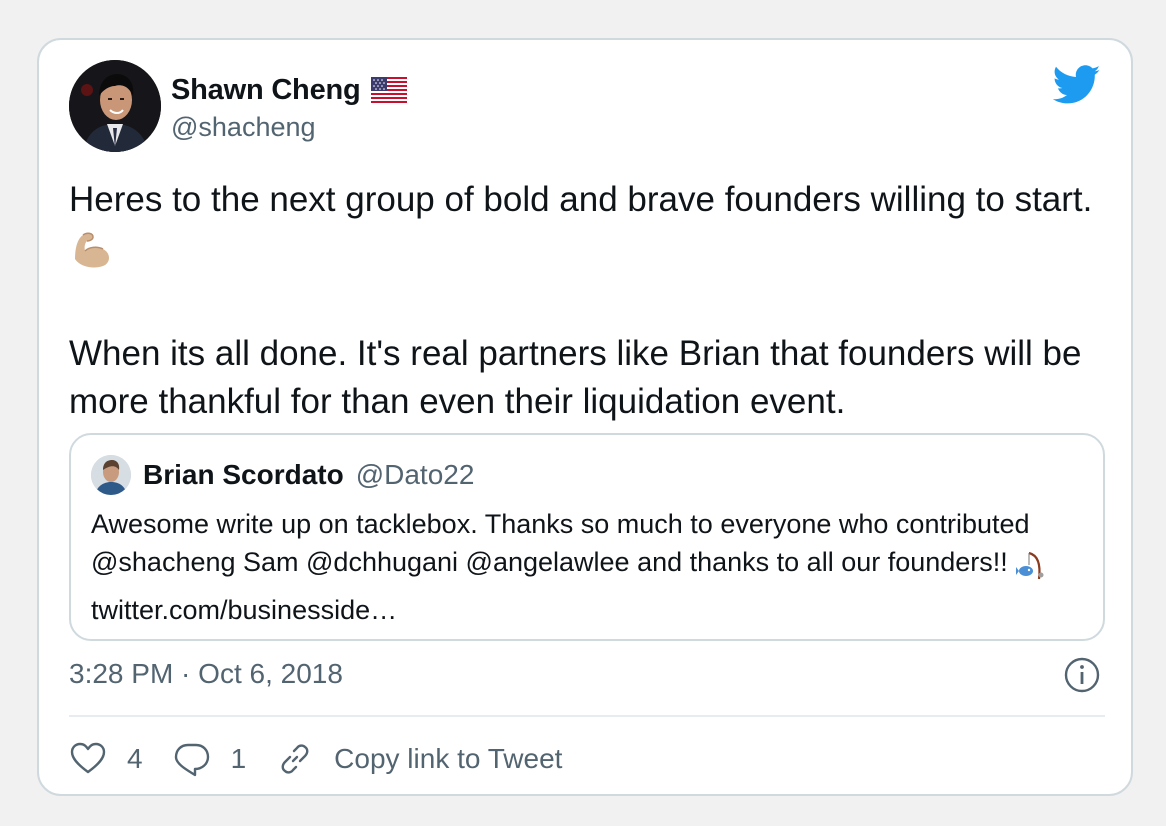  Describe the element at coordinates (92, 255) in the screenshot. I see `flexed-biceps-icon` at that location.